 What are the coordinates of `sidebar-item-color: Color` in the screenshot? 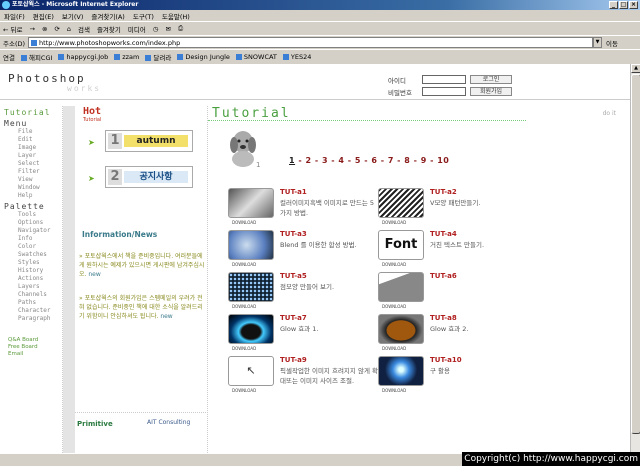 It's located at (31, 247).